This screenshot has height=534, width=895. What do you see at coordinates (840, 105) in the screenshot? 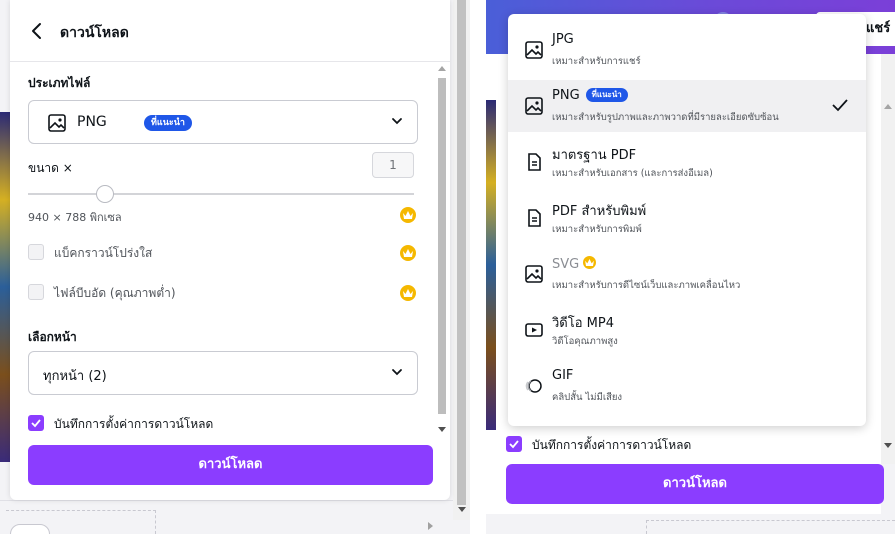
I see `checkmark-icon` at bounding box center [840, 105].